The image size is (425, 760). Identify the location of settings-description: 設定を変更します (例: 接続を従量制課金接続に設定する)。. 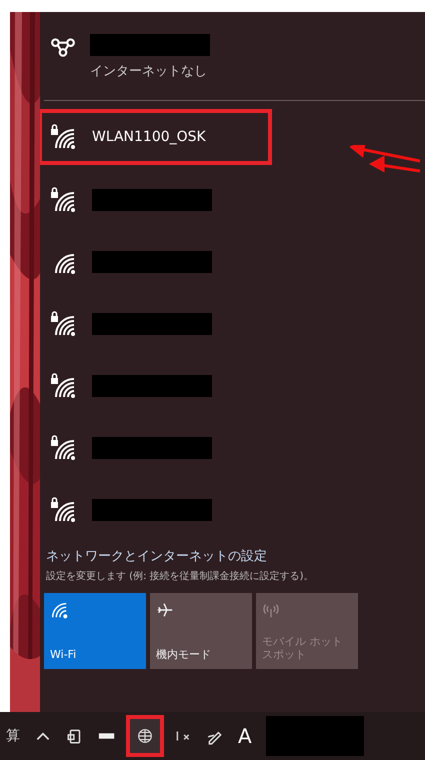
(180, 576).